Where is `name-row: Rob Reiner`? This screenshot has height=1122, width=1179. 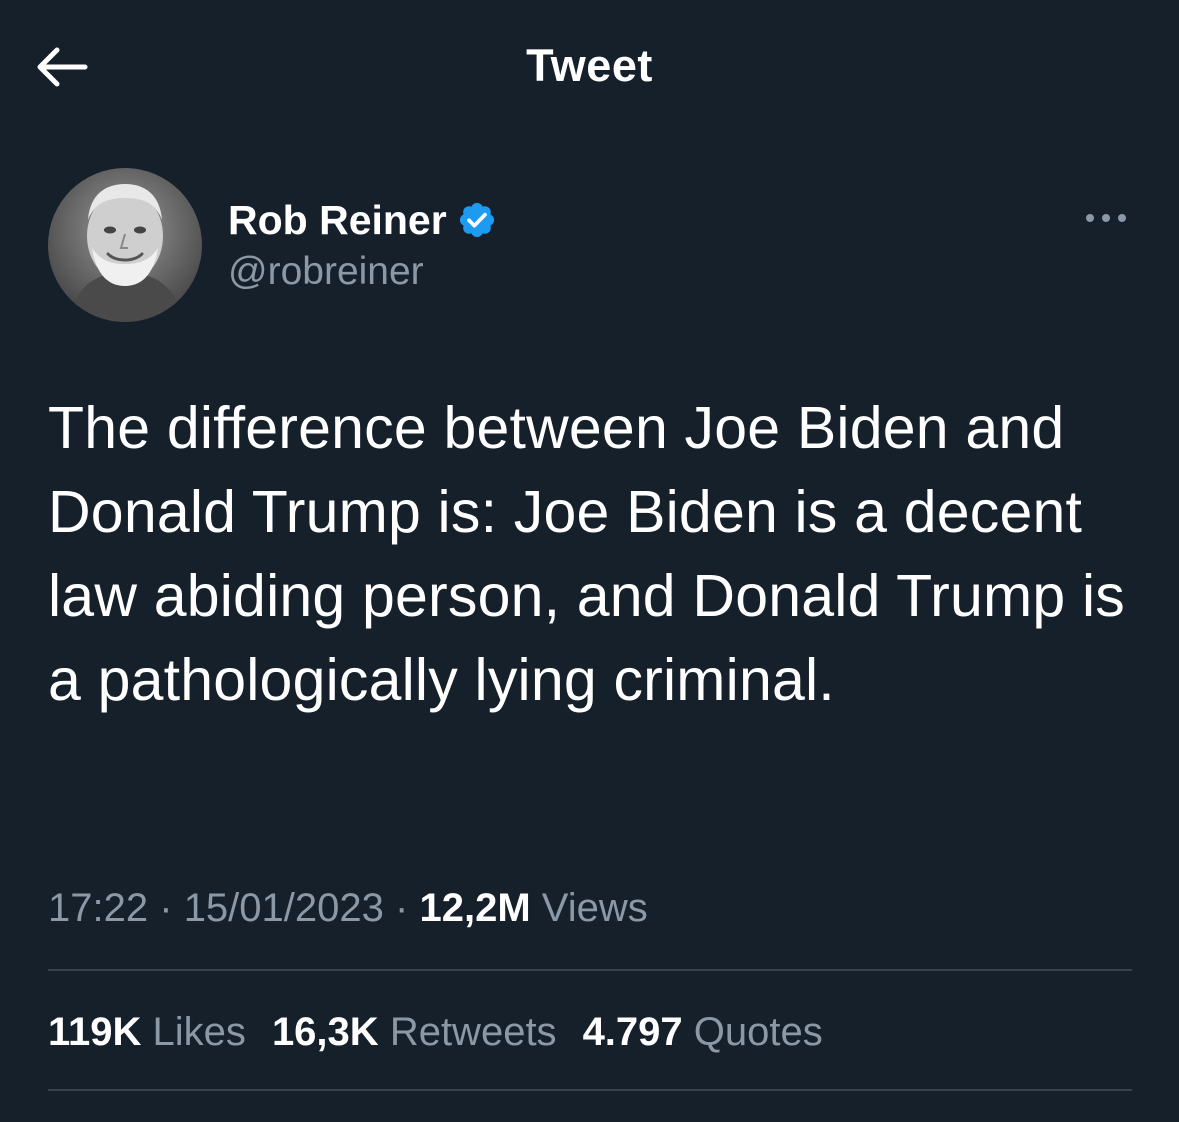 name-row: Rob Reiner is located at coordinates (362, 220).